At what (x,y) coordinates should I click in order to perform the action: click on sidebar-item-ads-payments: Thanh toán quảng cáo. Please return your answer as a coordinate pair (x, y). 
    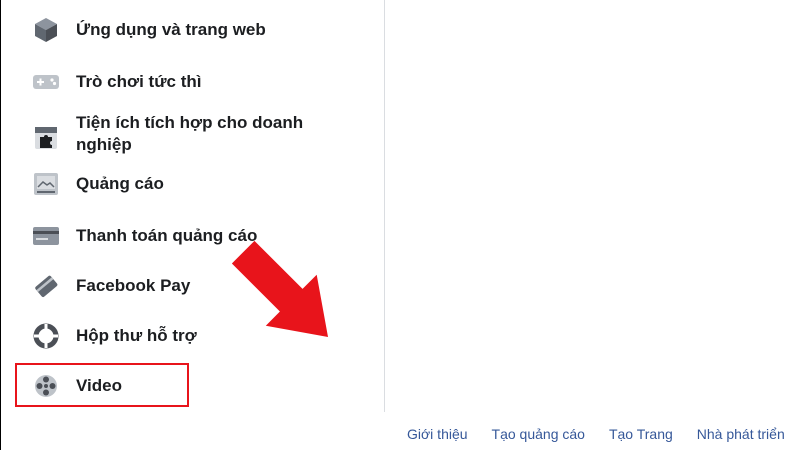
    Looking at the image, I should click on (144, 236).